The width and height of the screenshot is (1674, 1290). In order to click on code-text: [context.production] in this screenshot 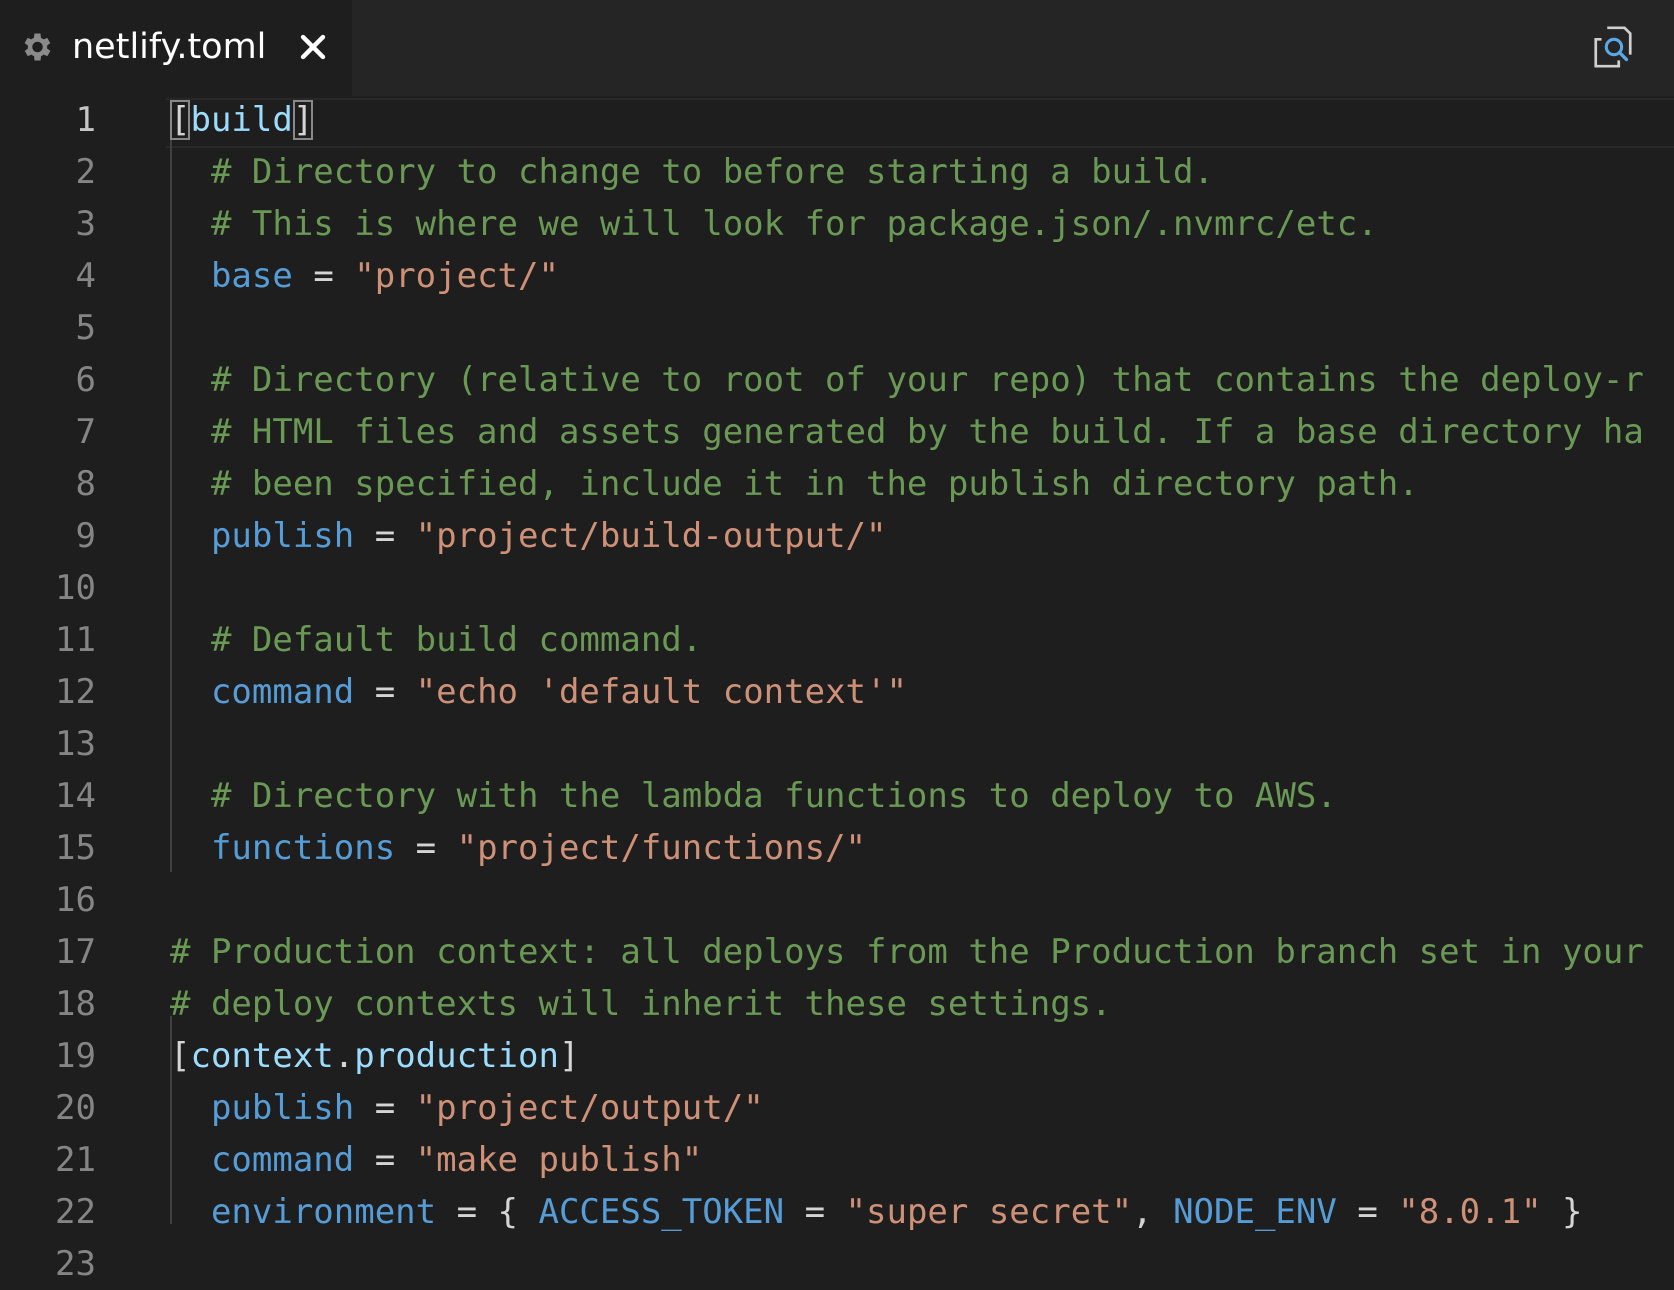, I will do `click(374, 1056)`.